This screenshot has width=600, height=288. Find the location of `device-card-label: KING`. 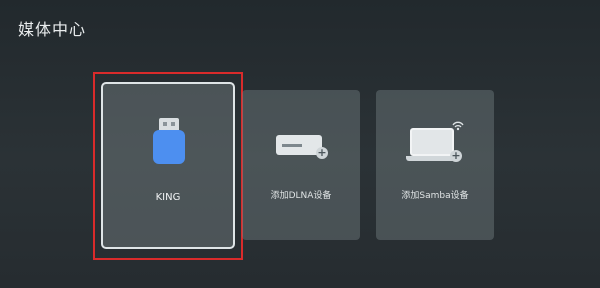

device-card-label: KING is located at coordinates (168, 197).